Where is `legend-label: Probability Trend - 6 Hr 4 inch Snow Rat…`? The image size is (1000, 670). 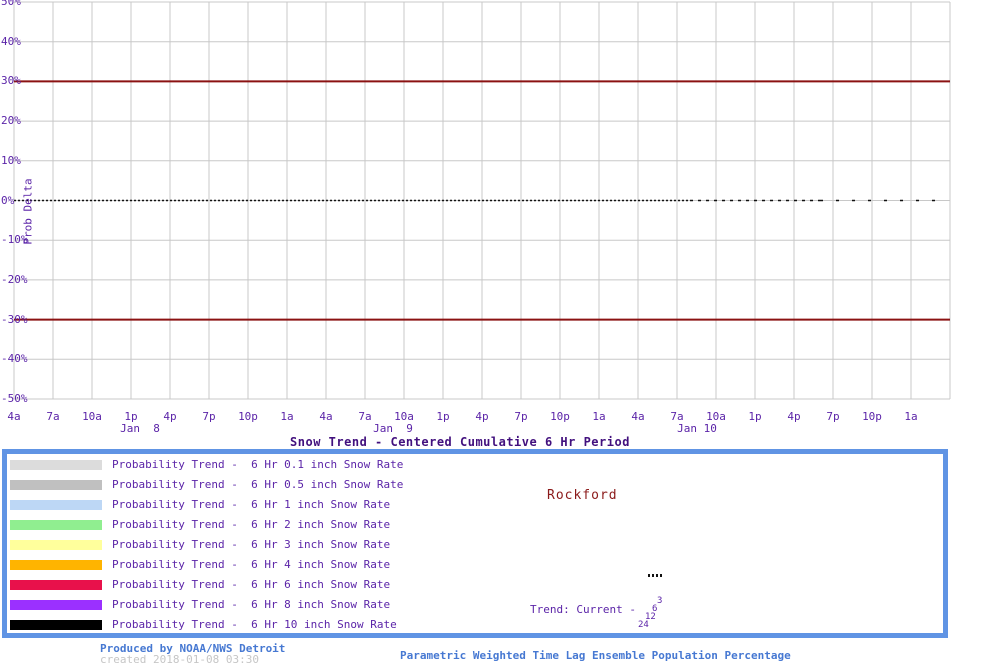 legend-label: Probability Trend - 6 Hr 4 inch Snow Rat… is located at coordinates (251, 564).